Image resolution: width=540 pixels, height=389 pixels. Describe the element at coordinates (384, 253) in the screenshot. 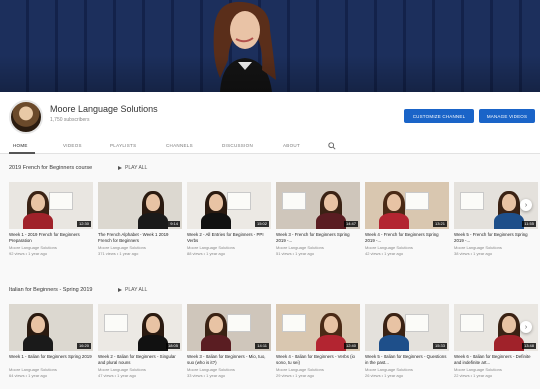

I see `video-meta: 42 views • 1 year ago` at that location.